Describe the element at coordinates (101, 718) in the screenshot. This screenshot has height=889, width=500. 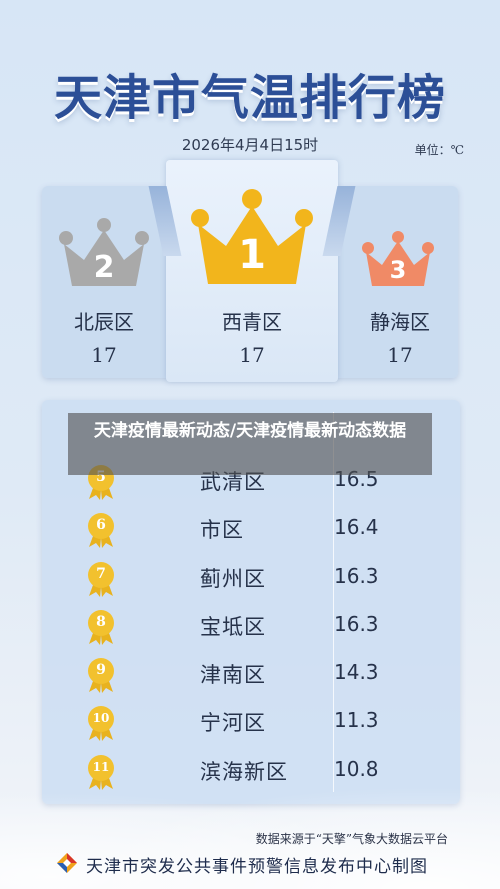
I see `medal-rank: 10` at that location.